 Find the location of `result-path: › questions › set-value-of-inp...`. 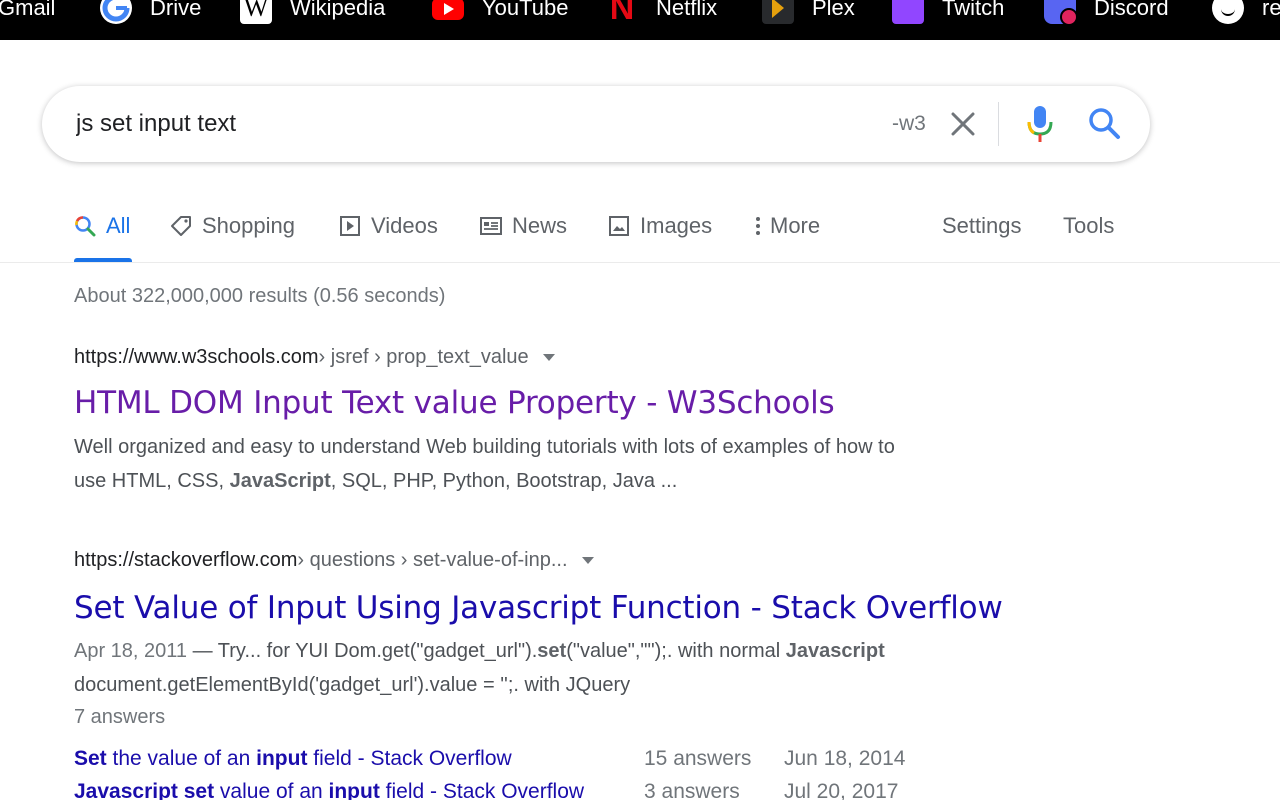

result-path: › questions › set-value-of-inp... is located at coordinates (432, 560).